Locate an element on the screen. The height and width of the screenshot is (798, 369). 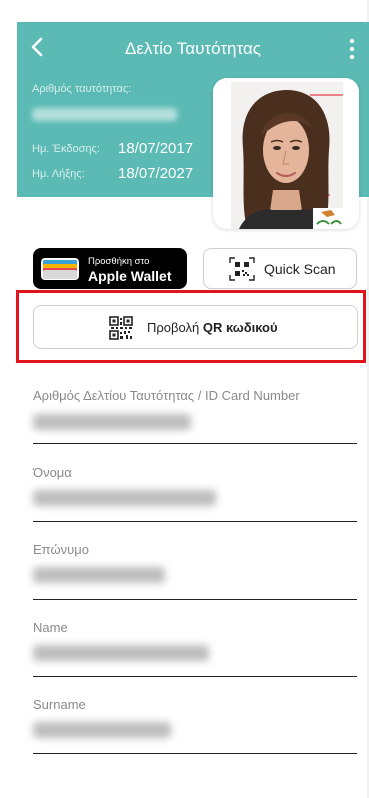
last-name-gr-underline is located at coordinates (195, 599).